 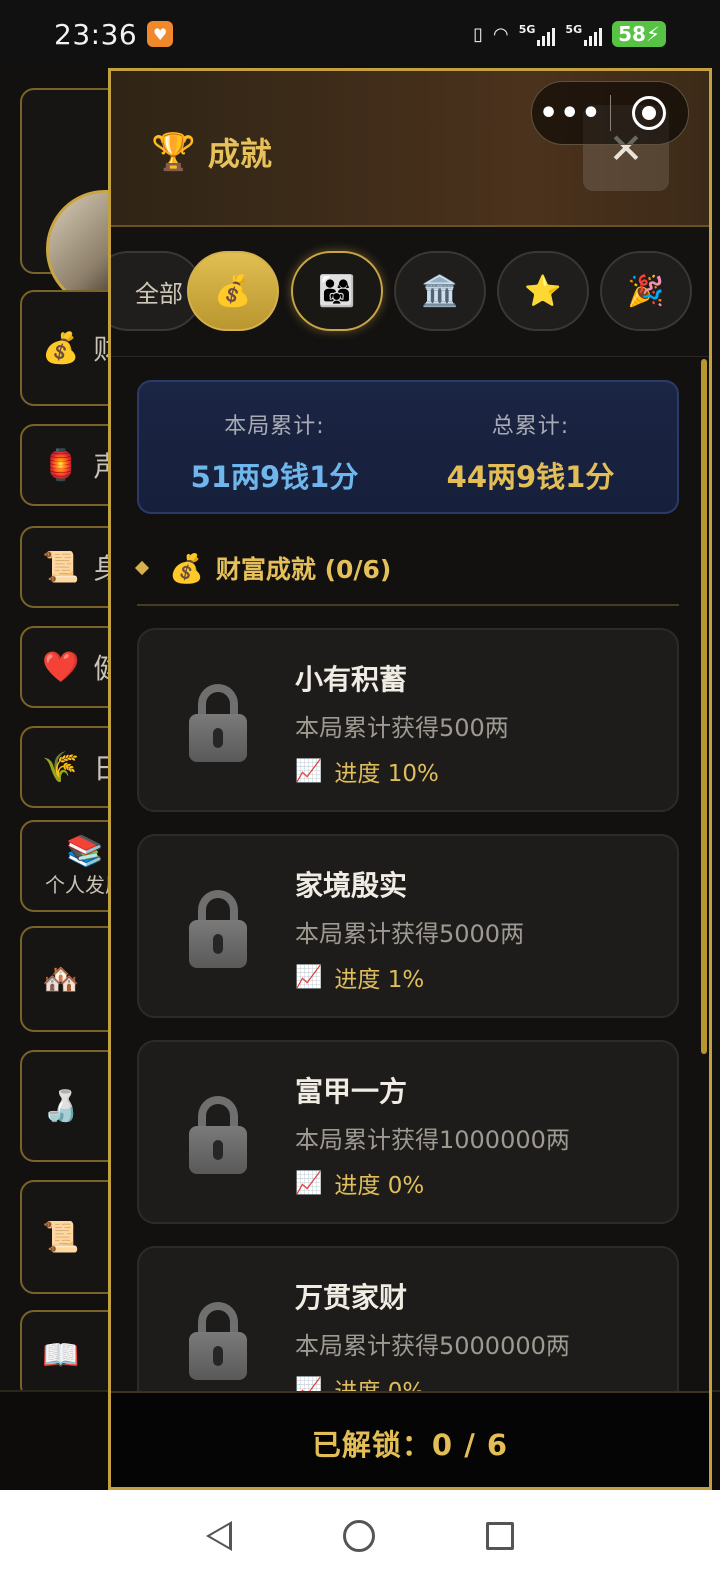 I want to click on heart-icon: ❤️, so click(x=61, y=667).